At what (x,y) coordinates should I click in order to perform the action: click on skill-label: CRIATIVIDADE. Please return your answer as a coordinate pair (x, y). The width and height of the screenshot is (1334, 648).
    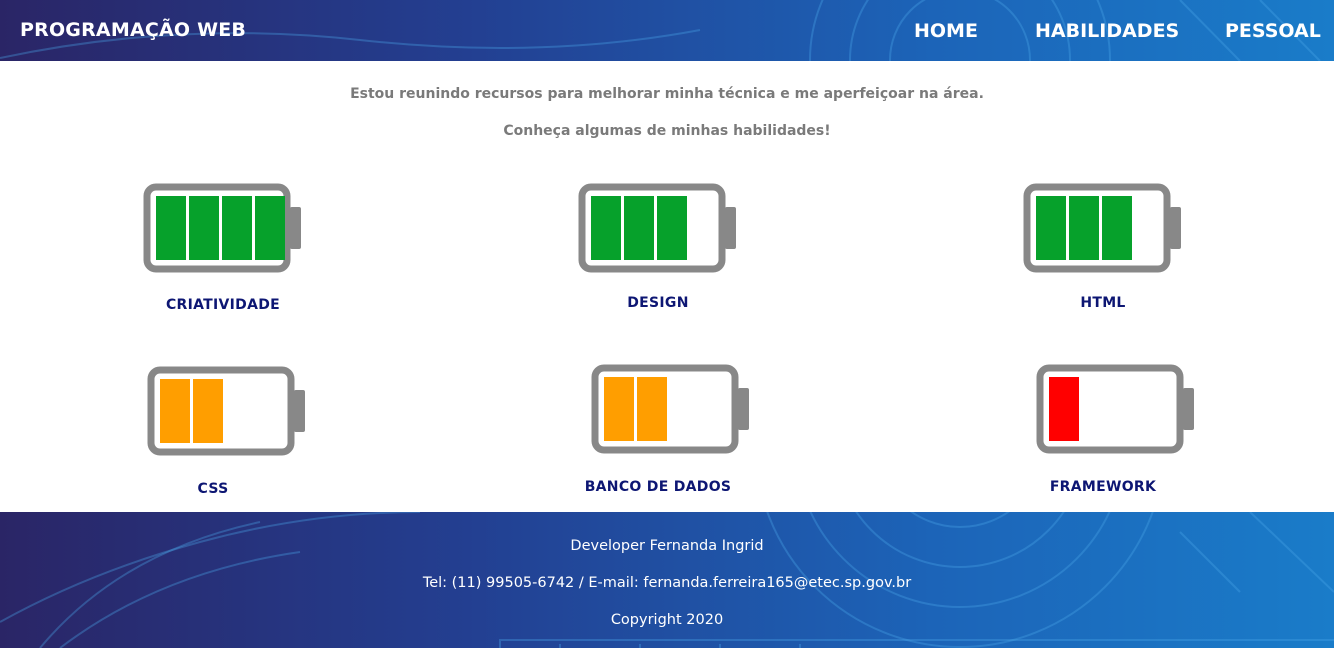
    Looking at the image, I should click on (223, 305).